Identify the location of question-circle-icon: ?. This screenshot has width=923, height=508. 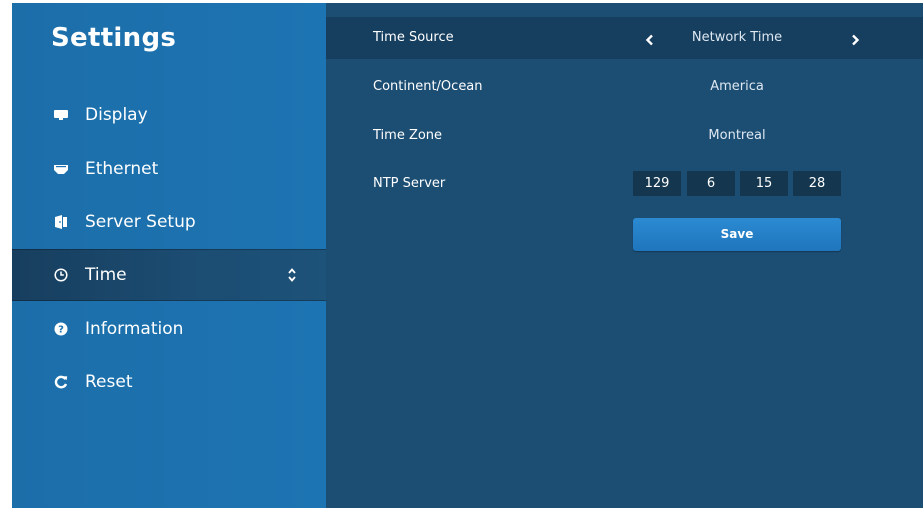
(61, 329).